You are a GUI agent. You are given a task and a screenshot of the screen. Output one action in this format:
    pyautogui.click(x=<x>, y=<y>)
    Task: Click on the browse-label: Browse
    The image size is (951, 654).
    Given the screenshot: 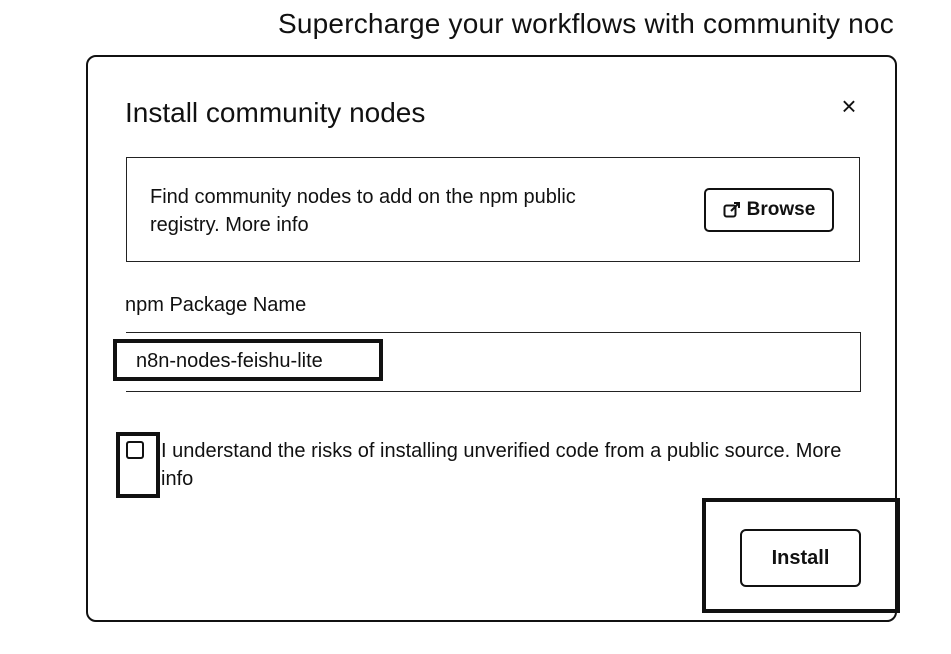 What is the action you would take?
    pyautogui.click(x=781, y=209)
    